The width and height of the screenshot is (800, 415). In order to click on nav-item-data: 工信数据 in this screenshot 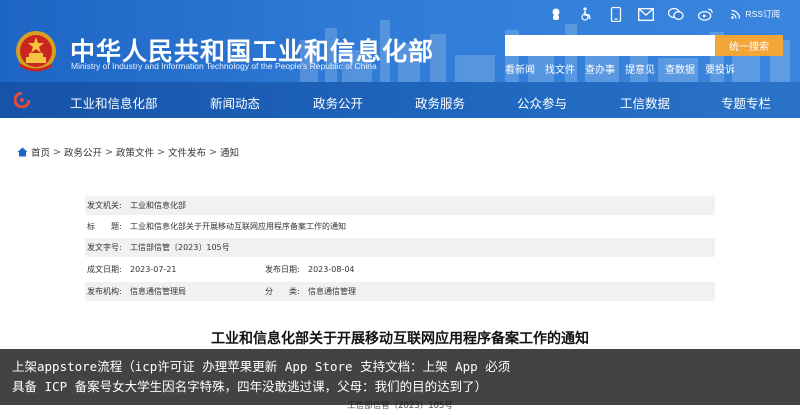, I will do `click(645, 102)`.